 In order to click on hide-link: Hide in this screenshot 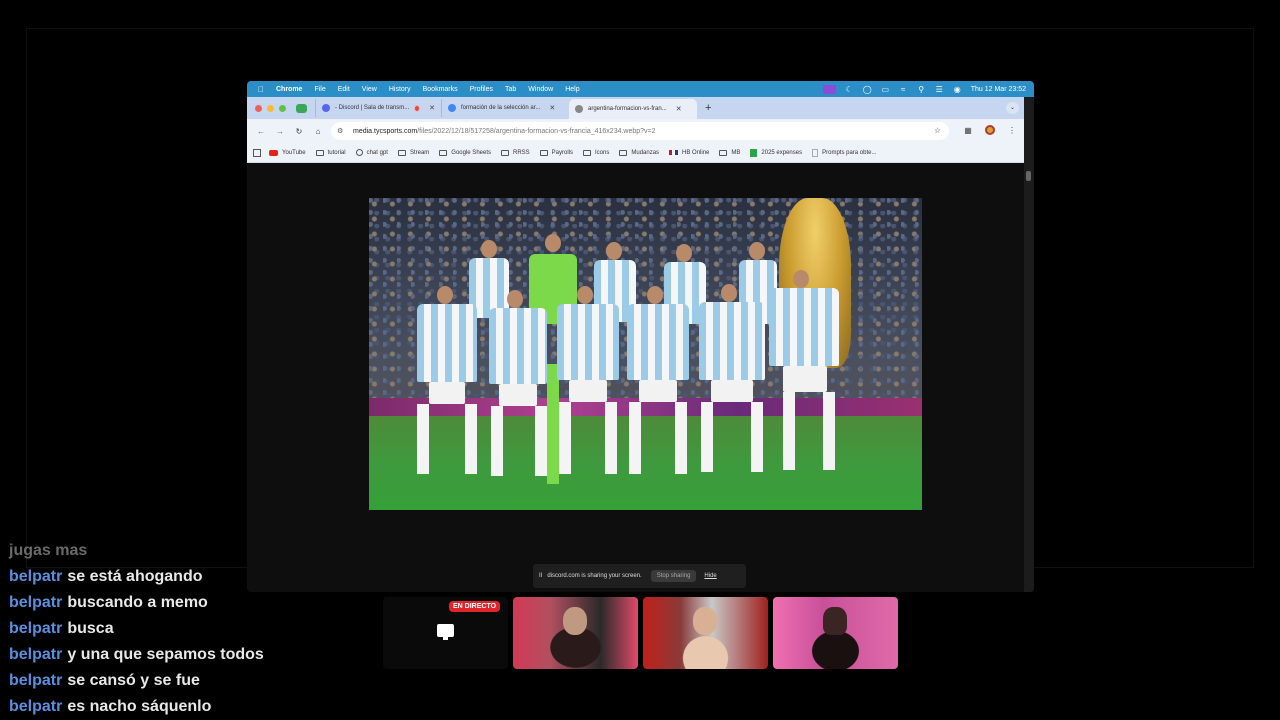, I will do `click(710, 576)`.